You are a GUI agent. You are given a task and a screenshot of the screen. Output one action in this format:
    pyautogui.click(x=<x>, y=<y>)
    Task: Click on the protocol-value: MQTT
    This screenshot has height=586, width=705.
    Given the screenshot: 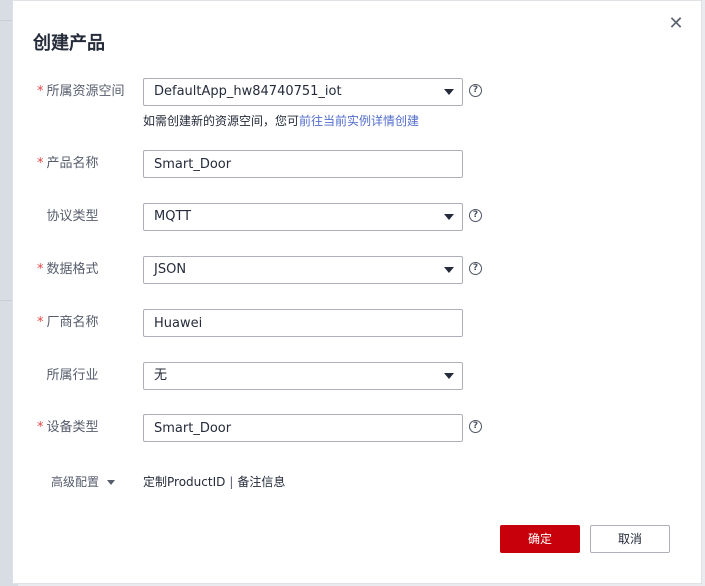 What is the action you would take?
    pyautogui.click(x=173, y=216)
    